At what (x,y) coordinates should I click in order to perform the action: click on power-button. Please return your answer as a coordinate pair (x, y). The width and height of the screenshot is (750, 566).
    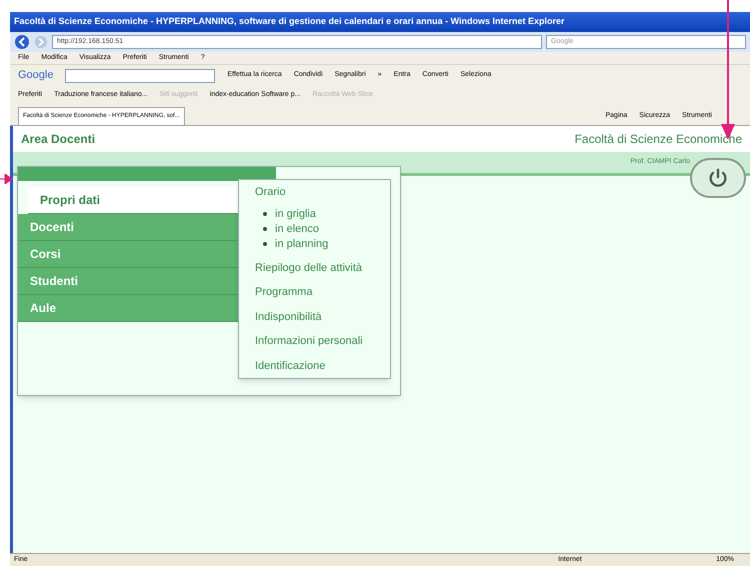
    Looking at the image, I should click on (718, 178).